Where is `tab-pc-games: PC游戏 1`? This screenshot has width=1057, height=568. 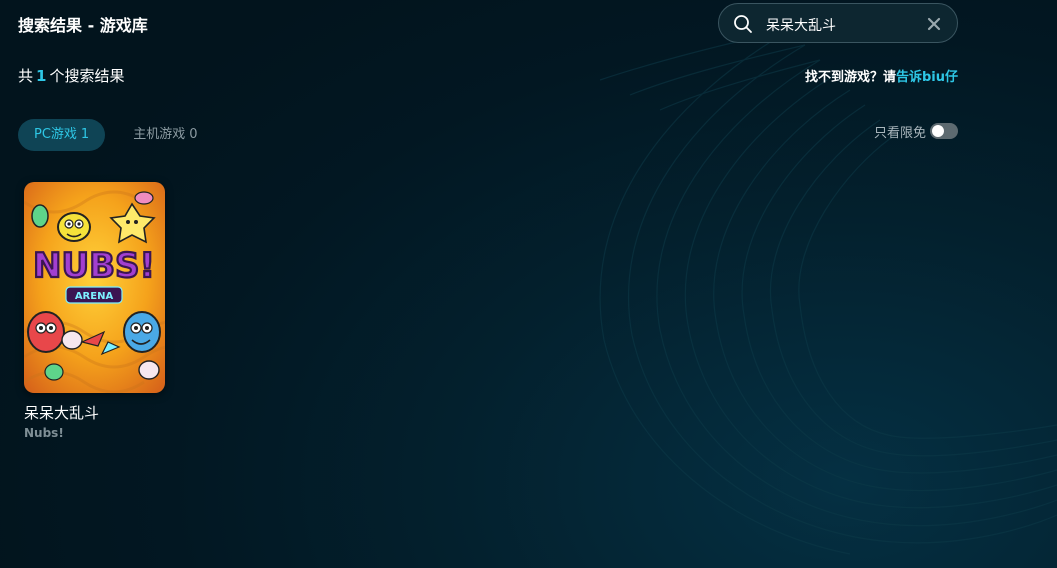 tab-pc-games: PC游戏 1 is located at coordinates (62, 135).